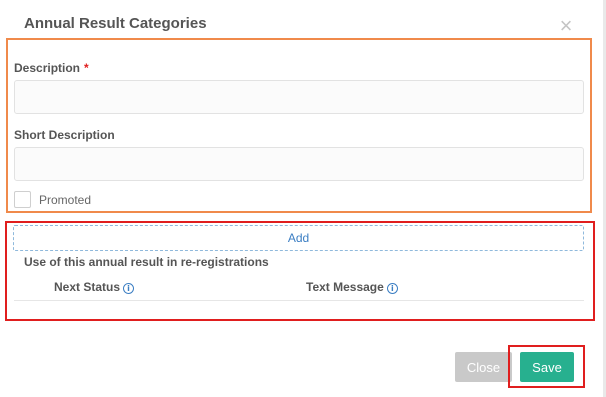  Describe the element at coordinates (299, 164) in the screenshot. I see `short-description-input` at that location.